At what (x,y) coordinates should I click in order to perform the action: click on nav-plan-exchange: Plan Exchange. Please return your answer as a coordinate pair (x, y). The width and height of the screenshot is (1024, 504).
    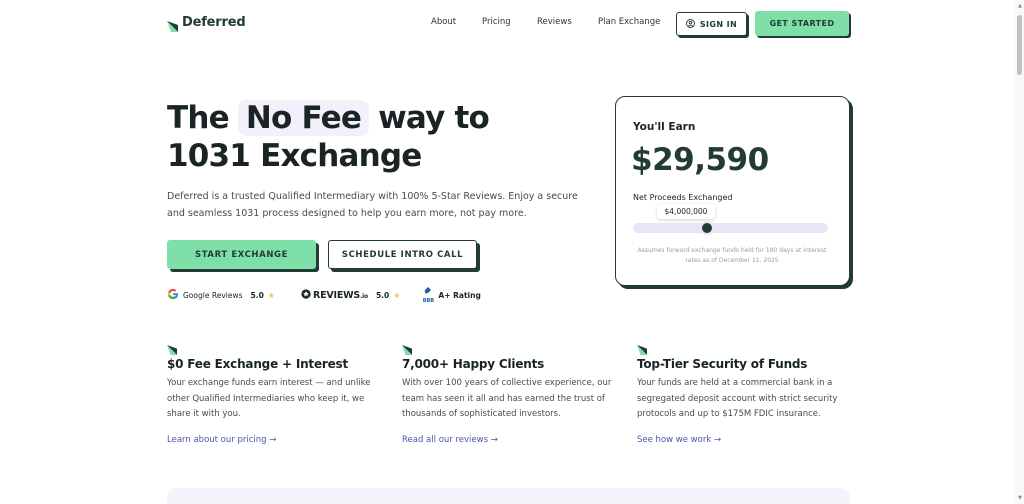
    Looking at the image, I should click on (629, 22).